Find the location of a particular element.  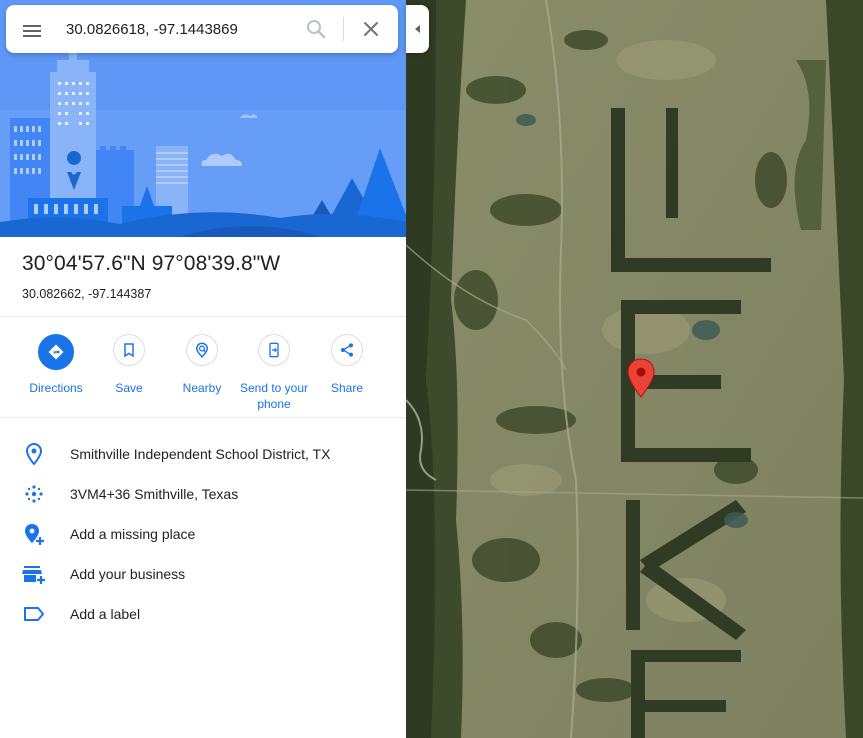

plus-code-icon is located at coordinates (34, 494).